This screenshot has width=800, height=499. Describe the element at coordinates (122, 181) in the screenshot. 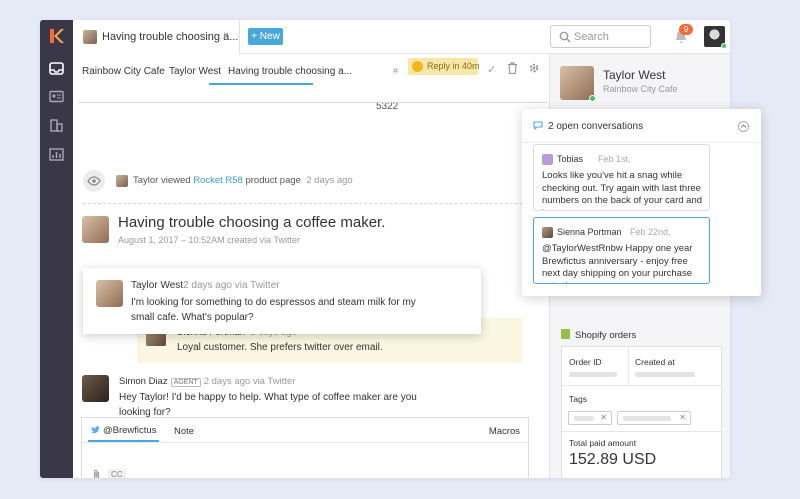

I see `activity-avatar` at that location.